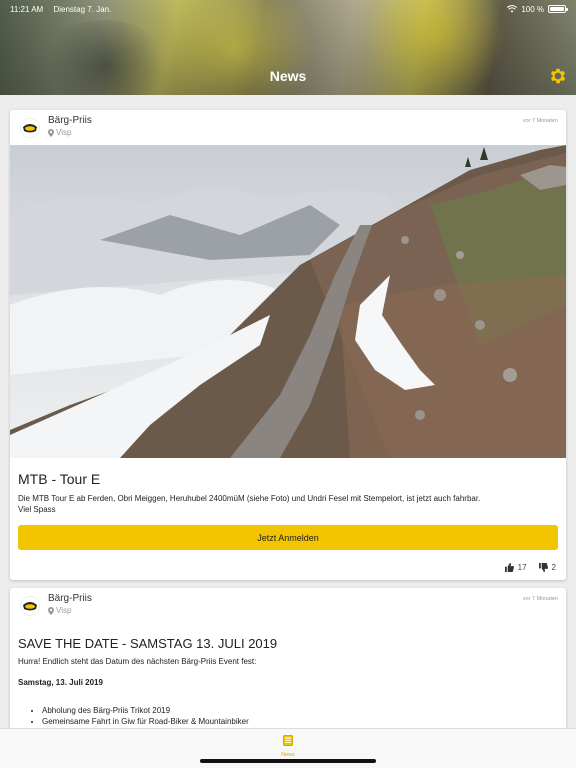 The height and width of the screenshot is (768, 576). I want to click on tab-bar: News, so click(288, 748).